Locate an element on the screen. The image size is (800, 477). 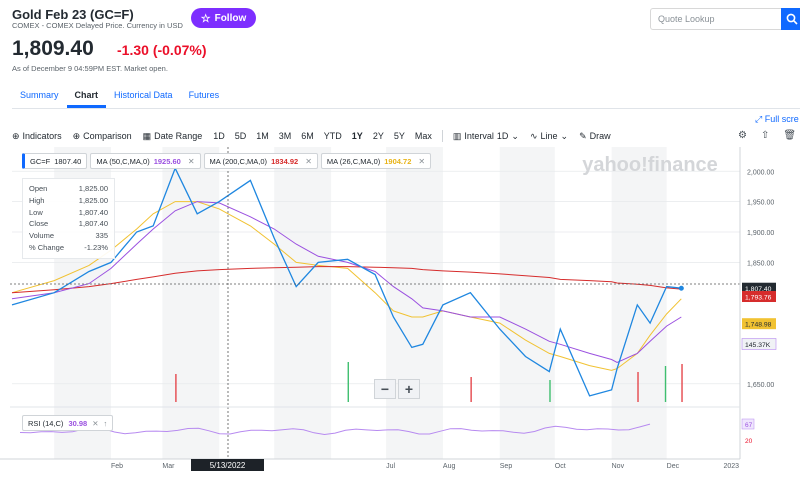
rsi-legend-value: 30.98 is located at coordinates (78, 423).